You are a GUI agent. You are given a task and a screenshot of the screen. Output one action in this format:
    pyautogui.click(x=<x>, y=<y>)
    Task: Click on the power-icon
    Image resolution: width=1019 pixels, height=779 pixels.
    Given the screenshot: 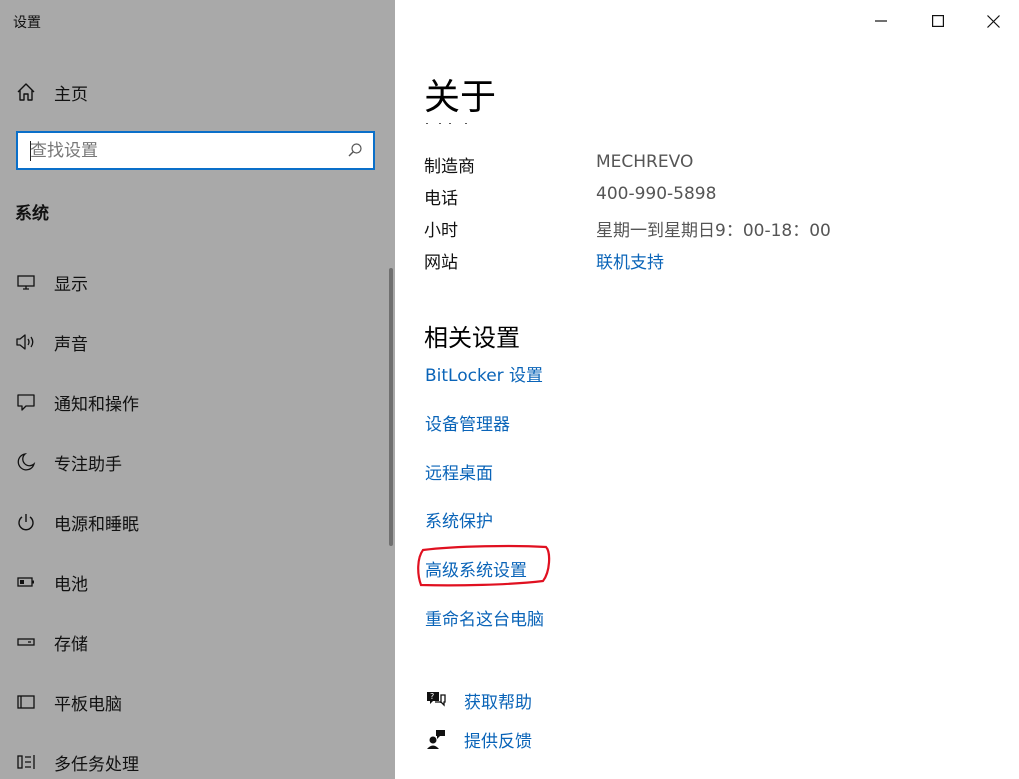 What is the action you would take?
    pyautogui.click(x=26, y=522)
    